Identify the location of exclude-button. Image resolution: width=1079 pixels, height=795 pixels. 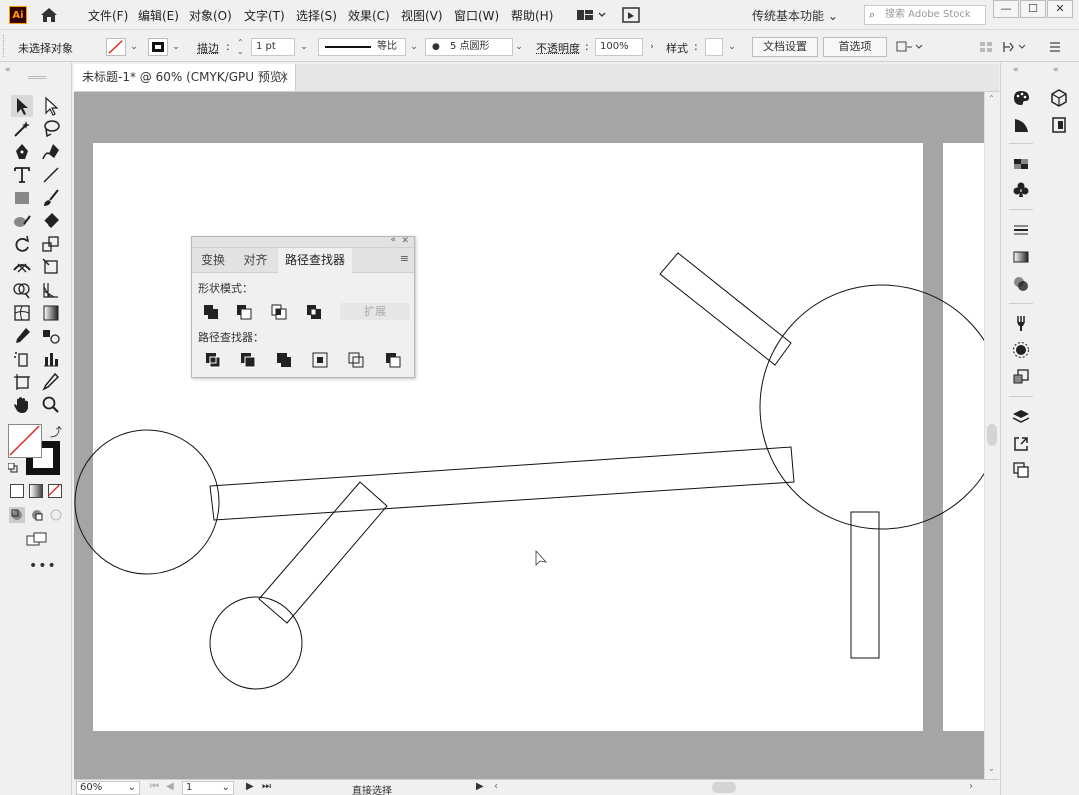
(314, 312).